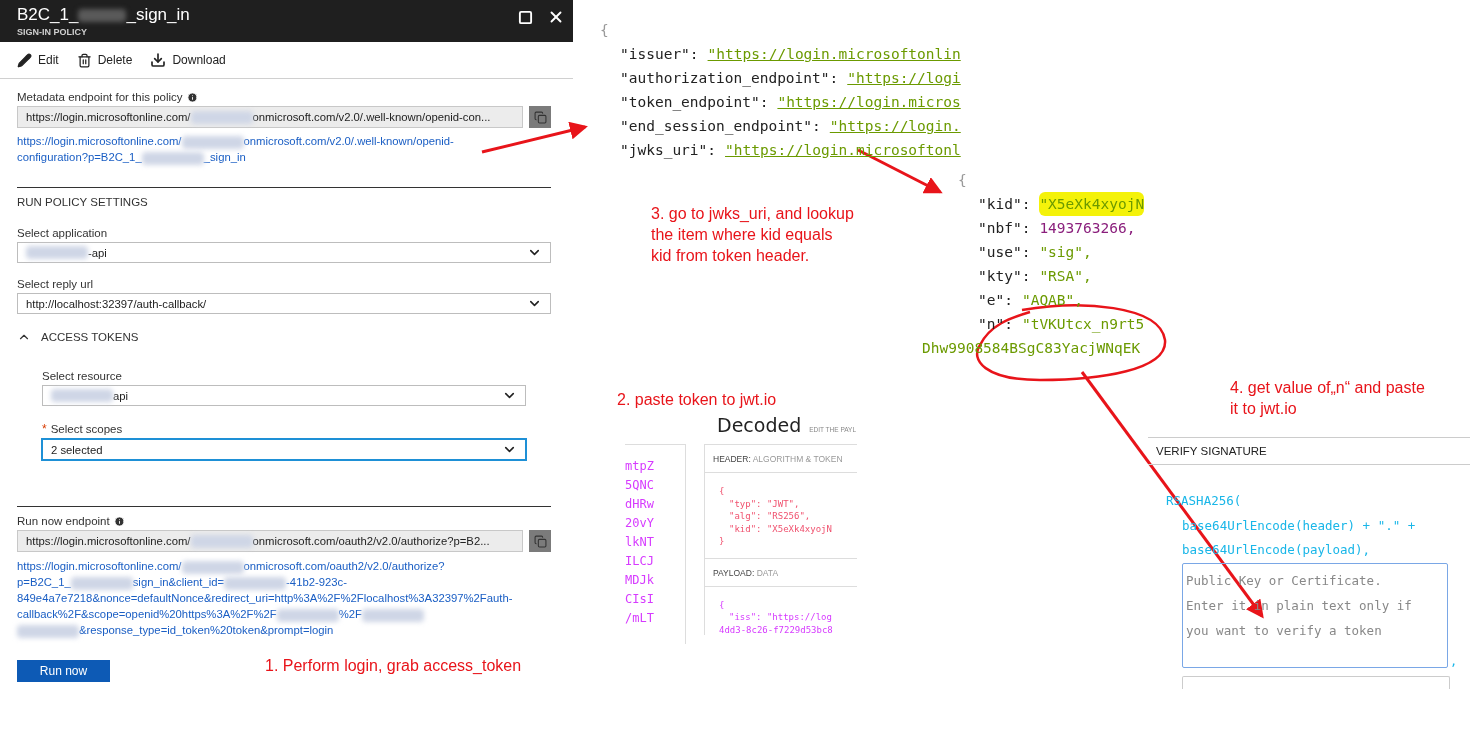 This screenshot has height=755, width=1480. Describe the element at coordinates (1092, 204) in the screenshot. I see `json-value: "X5eXk4xyojN` at that location.